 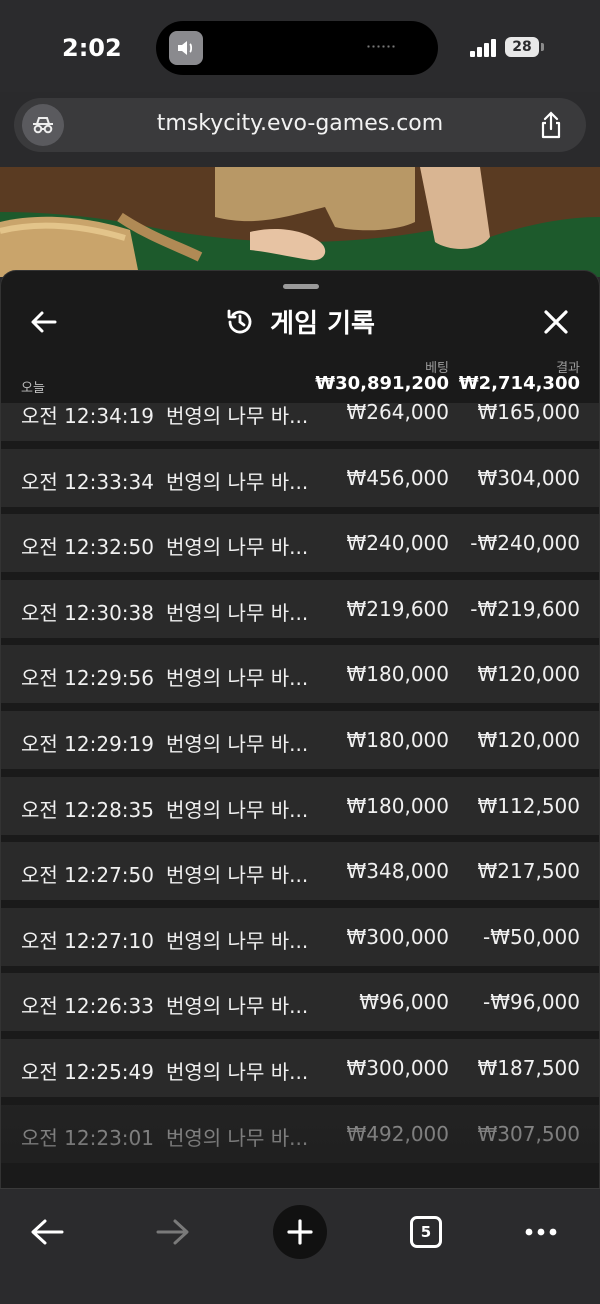 I want to click on status-bar: 2:02 28, so click(x=300, y=46).